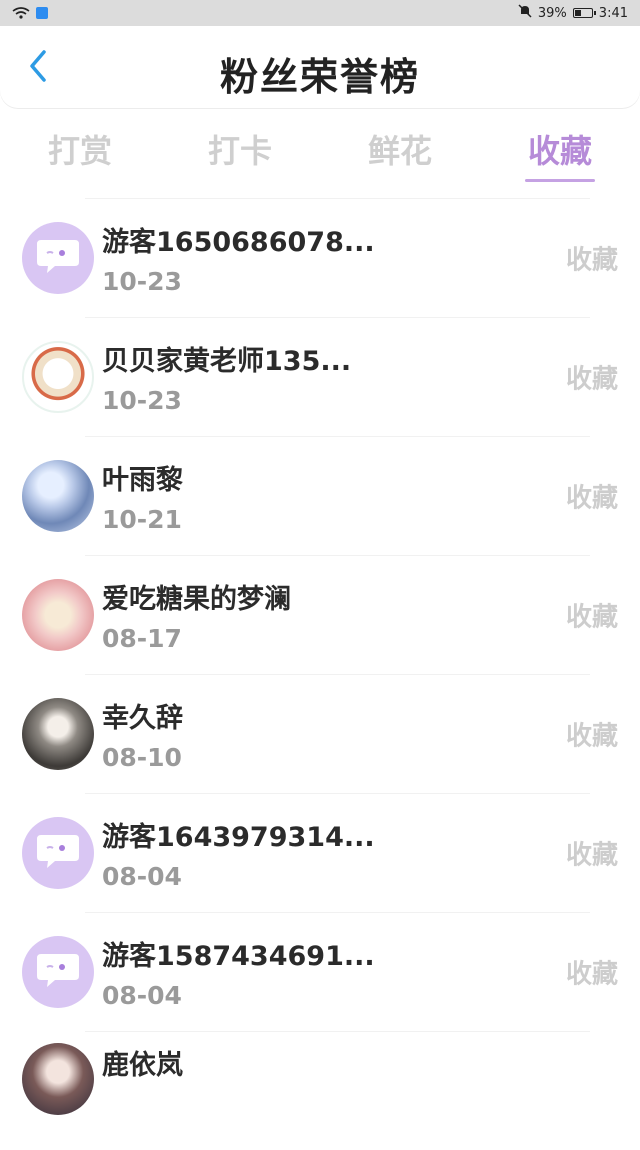 This screenshot has width=640, height=1150. I want to click on tab-label: 打赏, so click(79, 151).